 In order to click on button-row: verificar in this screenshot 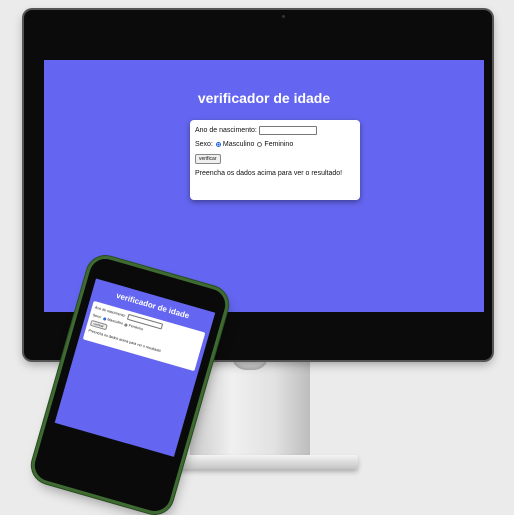, I will do `click(275, 159)`.